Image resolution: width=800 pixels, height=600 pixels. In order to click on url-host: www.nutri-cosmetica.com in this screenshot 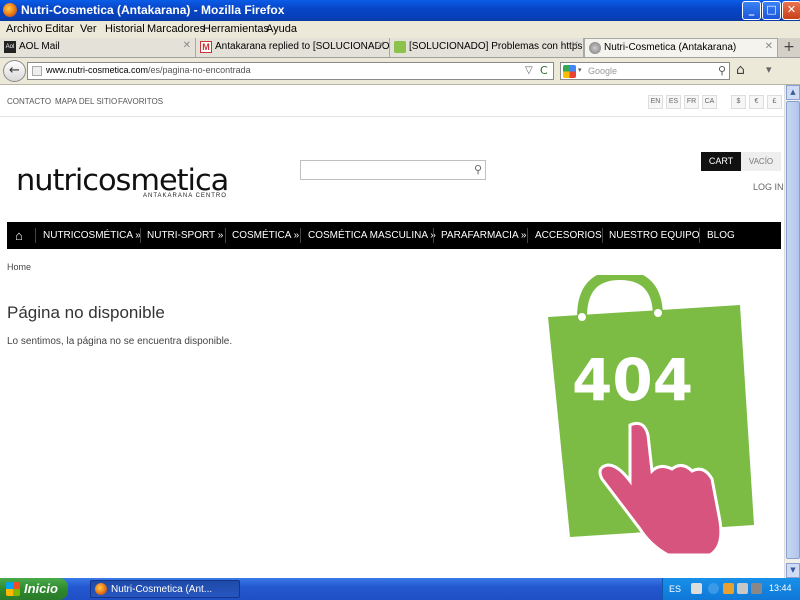, I will do `click(97, 70)`.